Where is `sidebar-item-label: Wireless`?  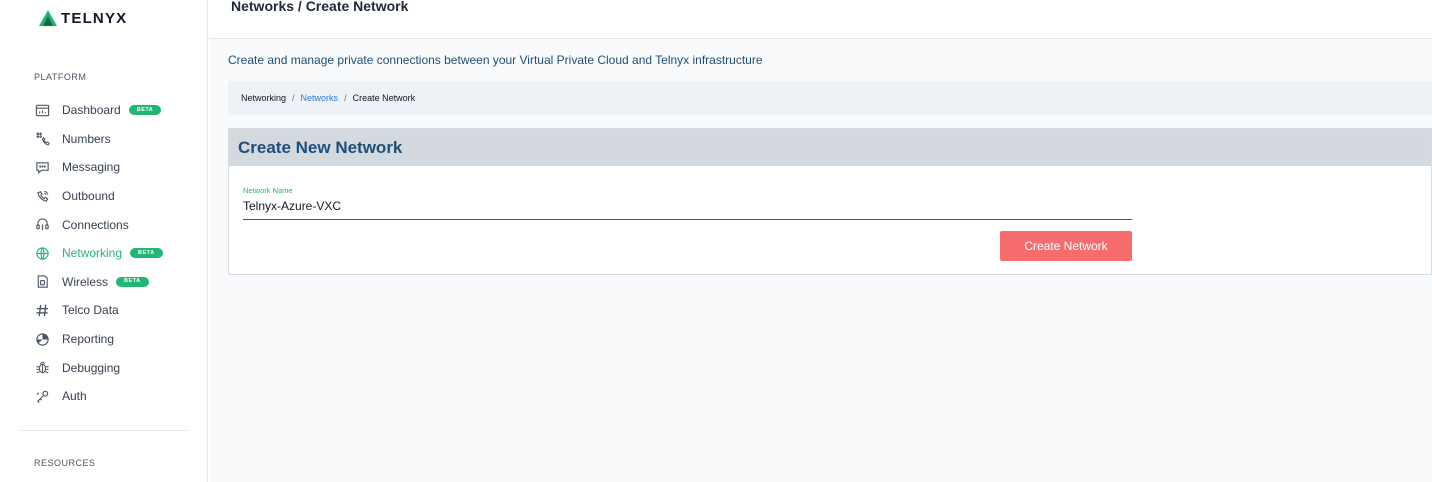
sidebar-item-label: Wireless is located at coordinates (85, 281).